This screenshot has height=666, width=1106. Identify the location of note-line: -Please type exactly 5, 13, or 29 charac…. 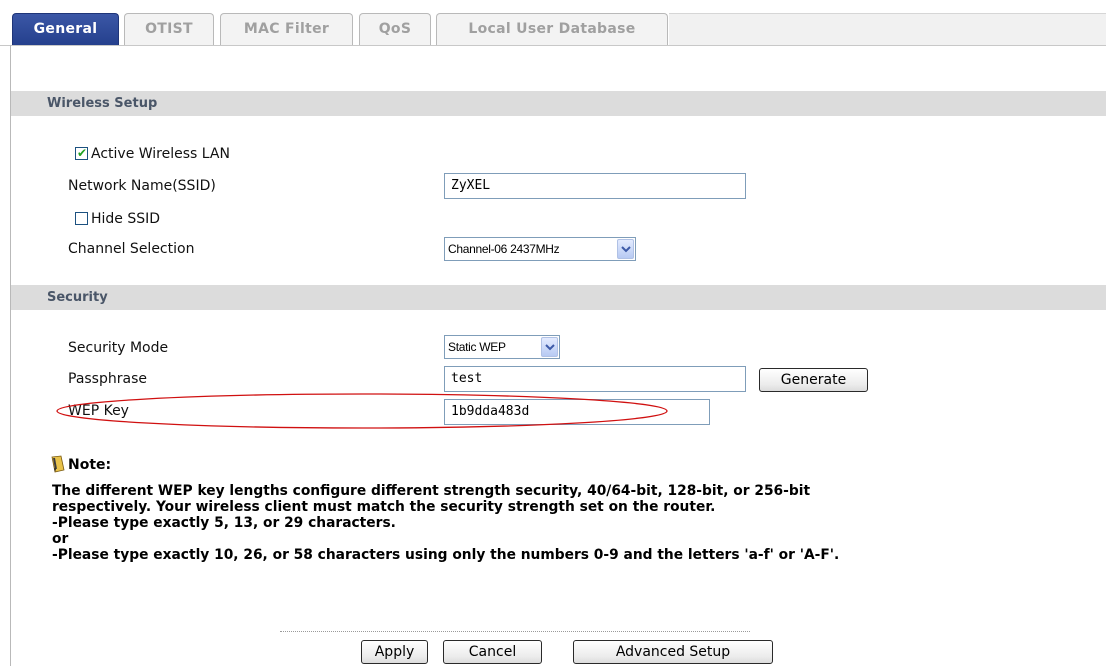
(224, 523).